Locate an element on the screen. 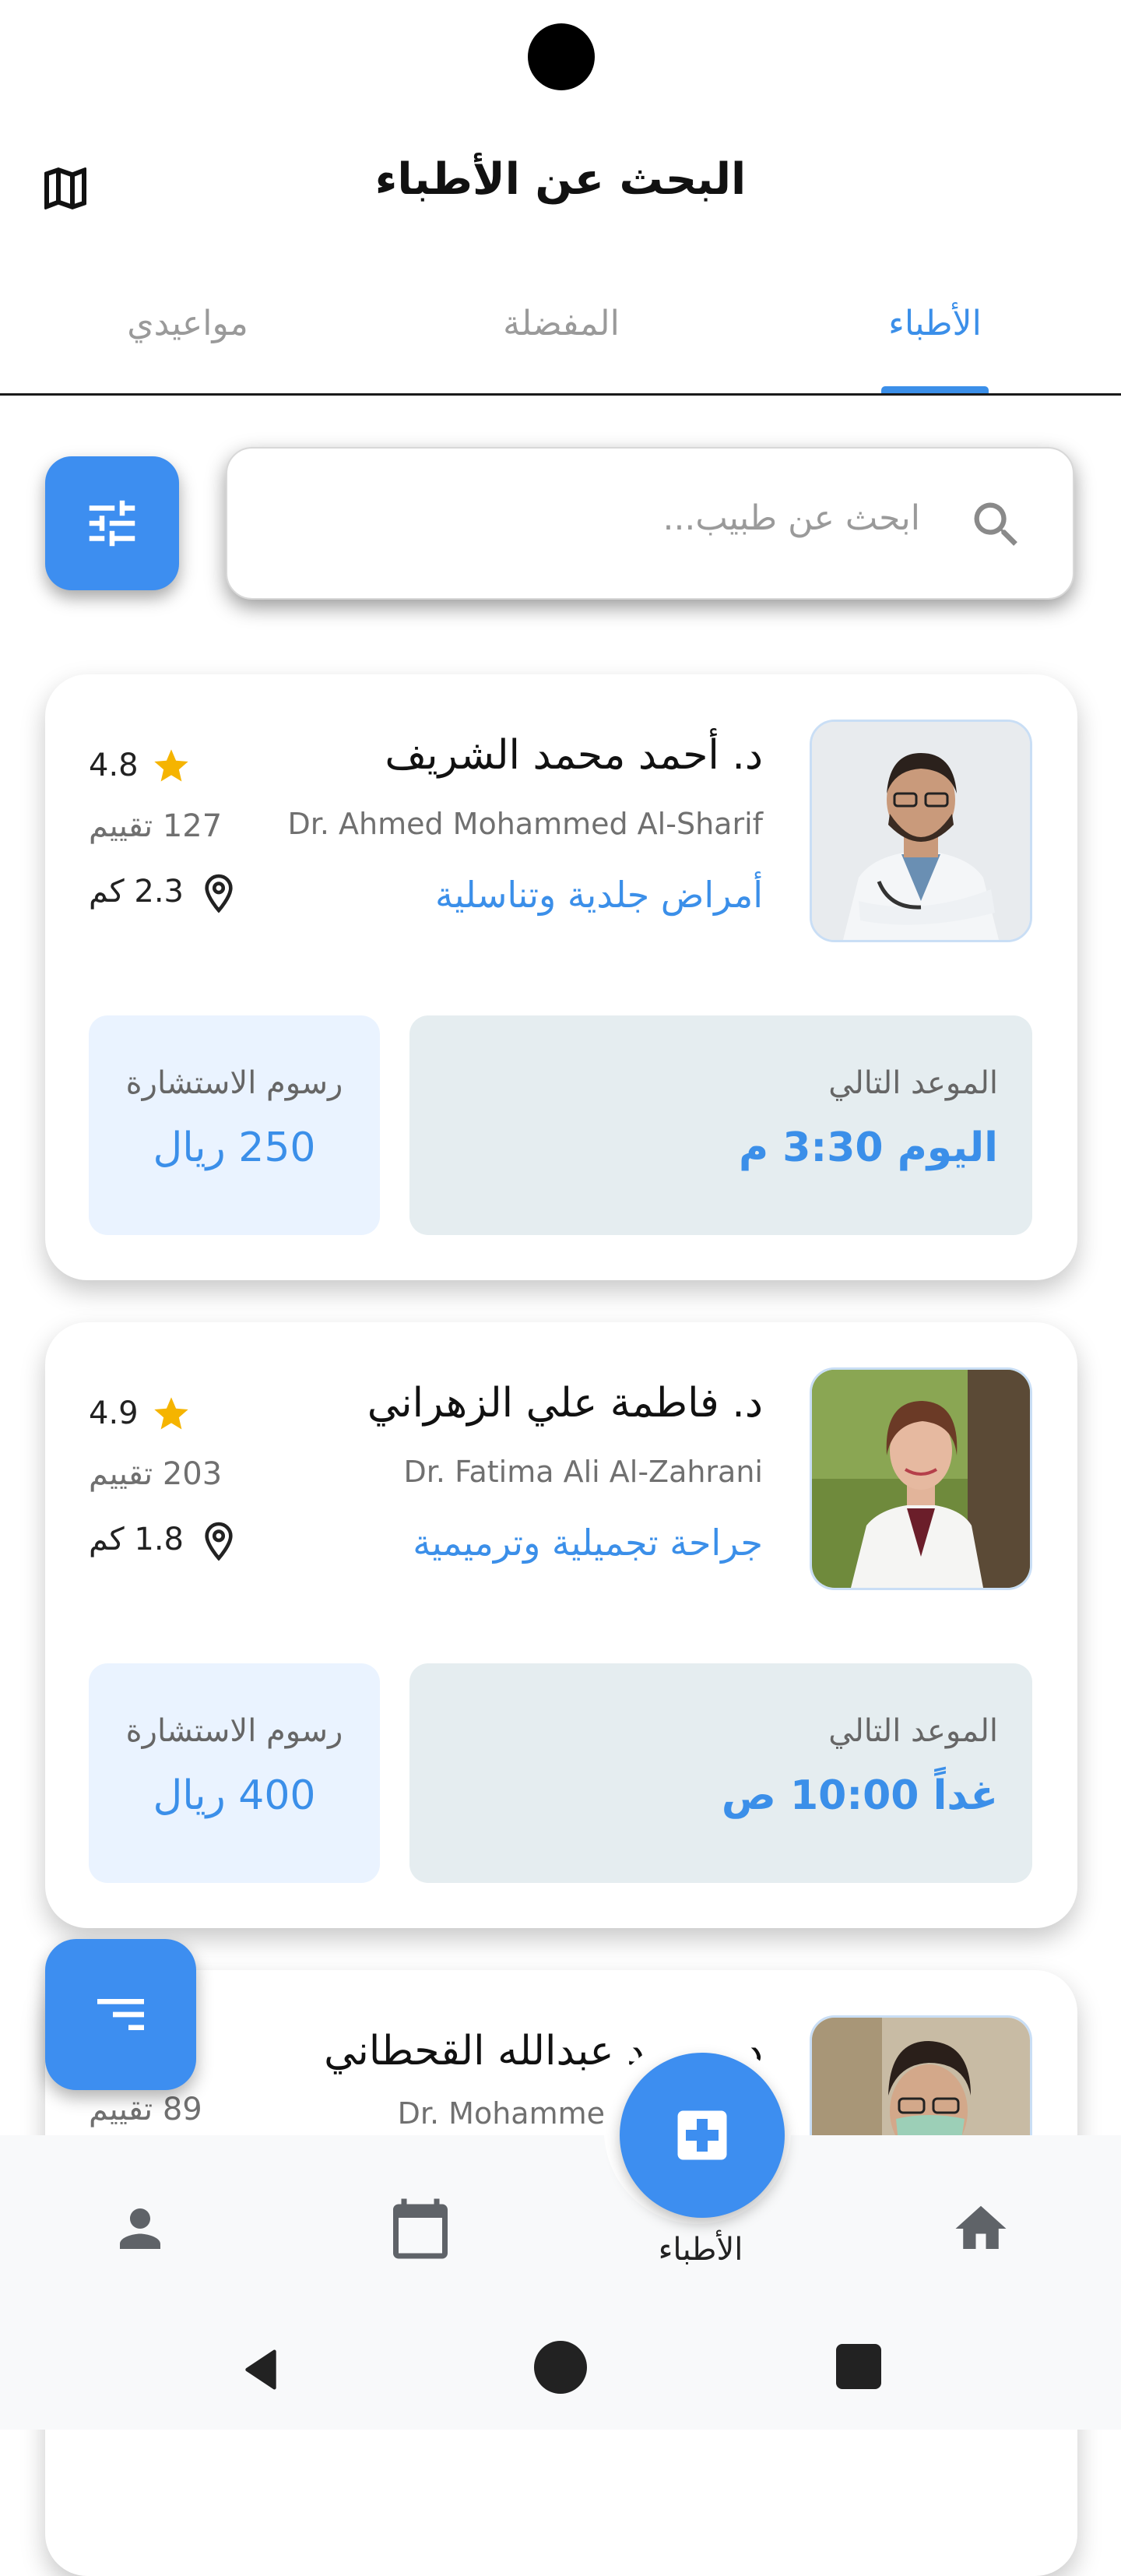 Image resolution: width=1121 pixels, height=2576 pixels. doctor-name: د. فاطمة علي الزهراني is located at coordinates (565, 1403).